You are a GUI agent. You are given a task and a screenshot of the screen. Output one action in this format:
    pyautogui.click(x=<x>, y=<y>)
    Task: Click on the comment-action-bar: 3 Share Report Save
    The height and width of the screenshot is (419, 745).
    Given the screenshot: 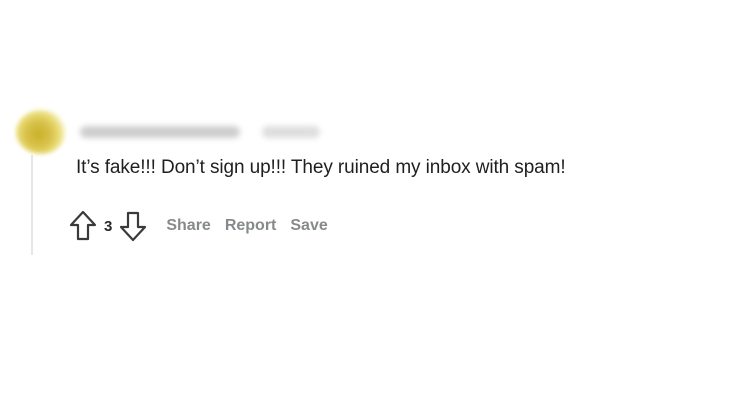 What is the action you would take?
    pyautogui.click(x=198, y=226)
    